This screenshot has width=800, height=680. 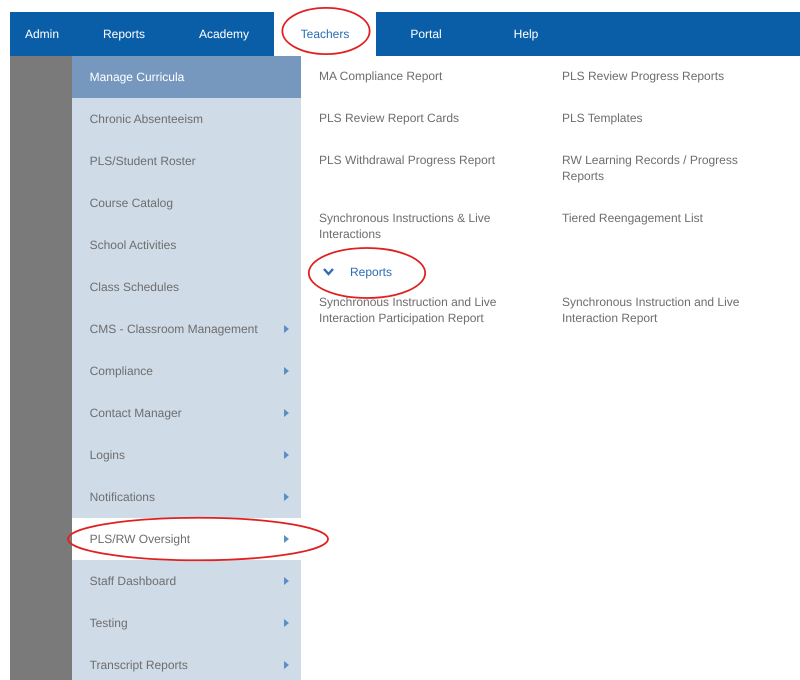 I want to click on report-link: RW Learning Records / Progress Reports, so click(x=672, y=181).